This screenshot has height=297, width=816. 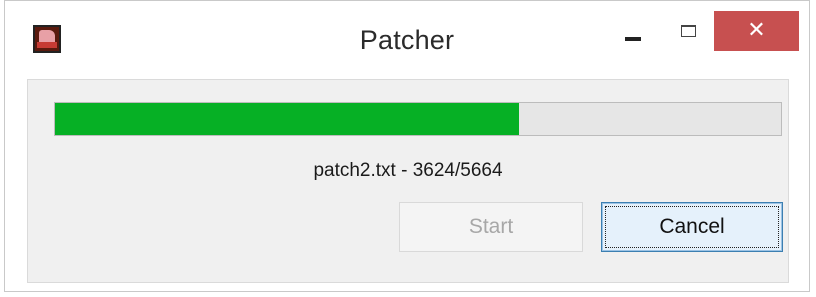 I want to click on status-text: patch2.txt - 3624/5664, so click(x=408, y=170).